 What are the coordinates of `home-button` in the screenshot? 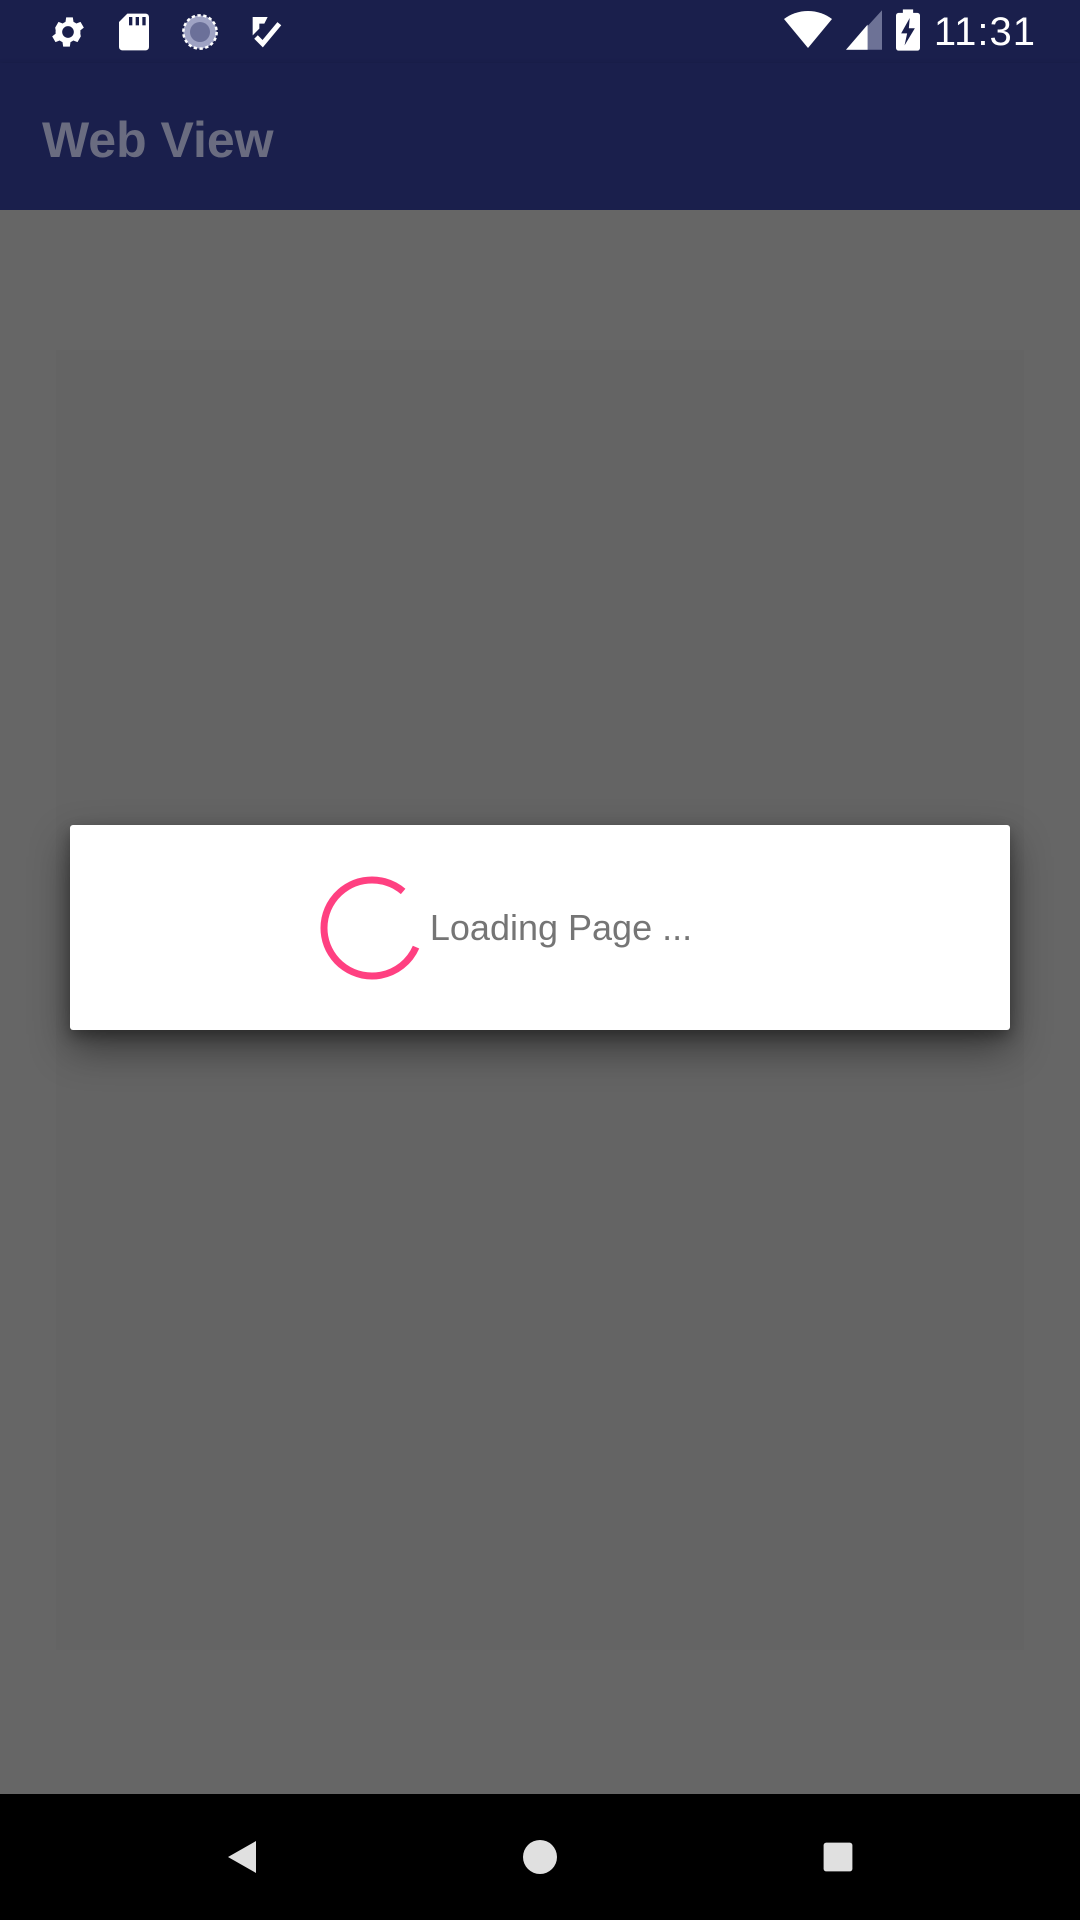 It's located at (540, 1857).